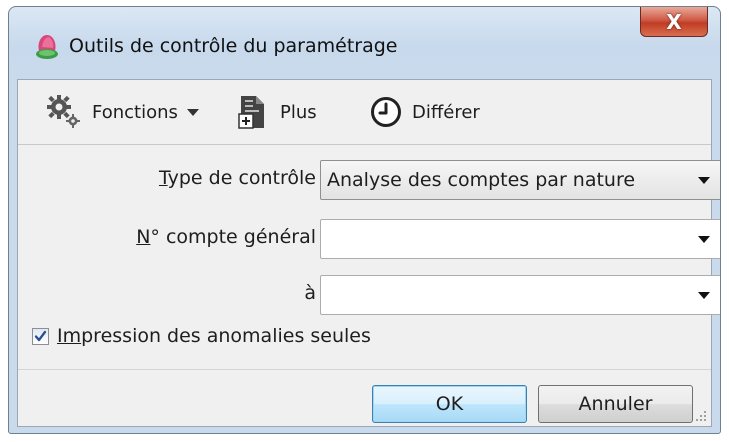  Describe the element at coordinates (214, 336) in the screenshot. I see `anomalies-only-label: Impression des anomalies seules` at that location.